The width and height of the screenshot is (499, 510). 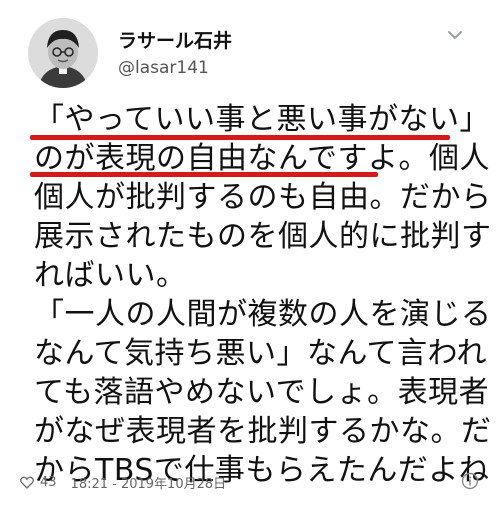 What do you see at coordinates (263, 236) in the screenshot?
I see `tweet-line: 展示されたものを個人的に批判す` at bounding box center [263, 236].